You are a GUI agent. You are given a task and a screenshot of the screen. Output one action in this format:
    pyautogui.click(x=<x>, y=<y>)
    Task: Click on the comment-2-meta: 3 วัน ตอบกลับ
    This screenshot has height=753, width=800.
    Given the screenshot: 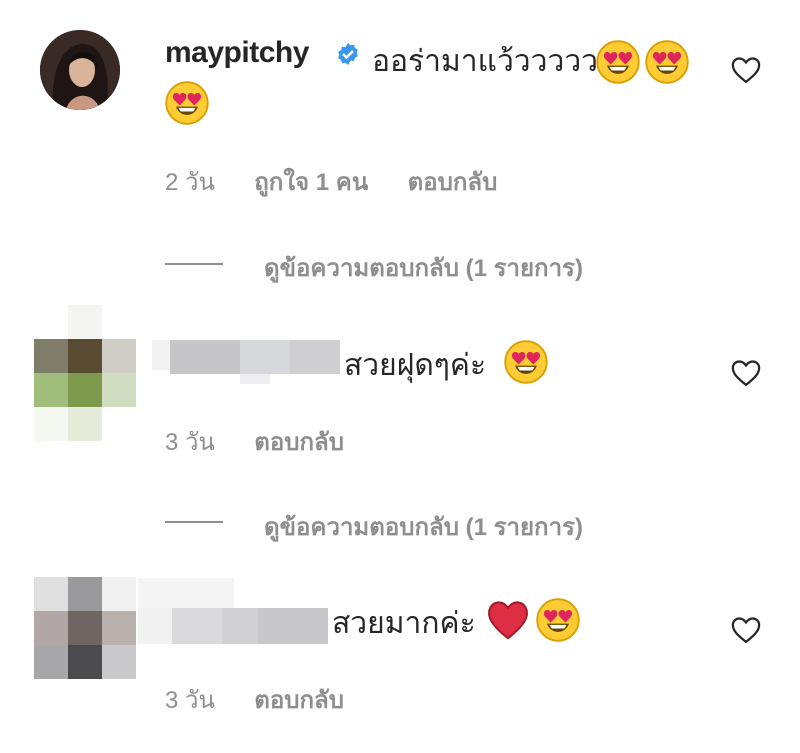 What is the action you would take?
    pyautogui.click(x=254, y=441)
    